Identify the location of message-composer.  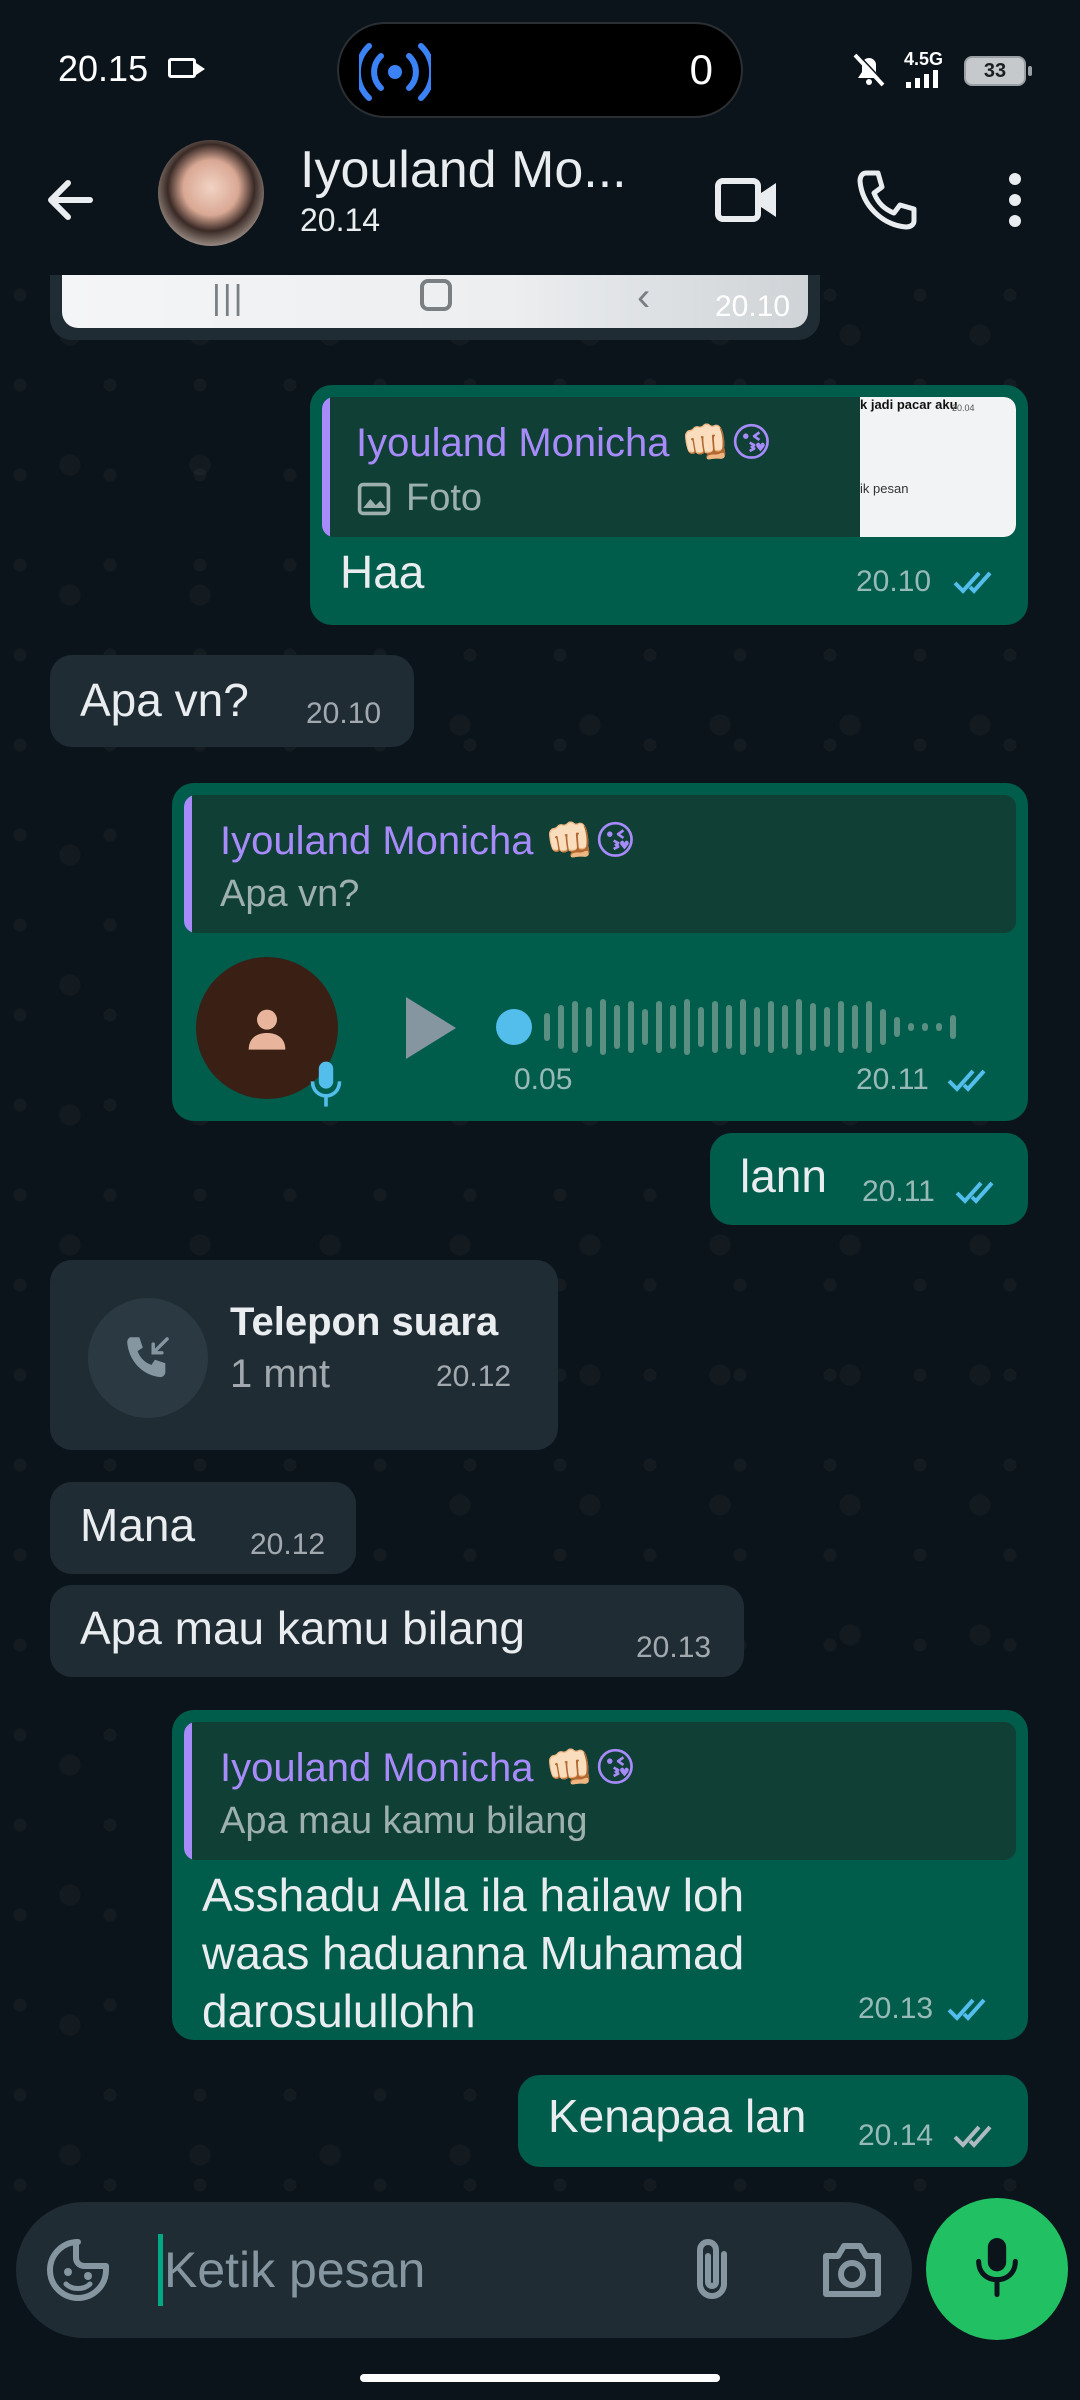
(464, 2270).